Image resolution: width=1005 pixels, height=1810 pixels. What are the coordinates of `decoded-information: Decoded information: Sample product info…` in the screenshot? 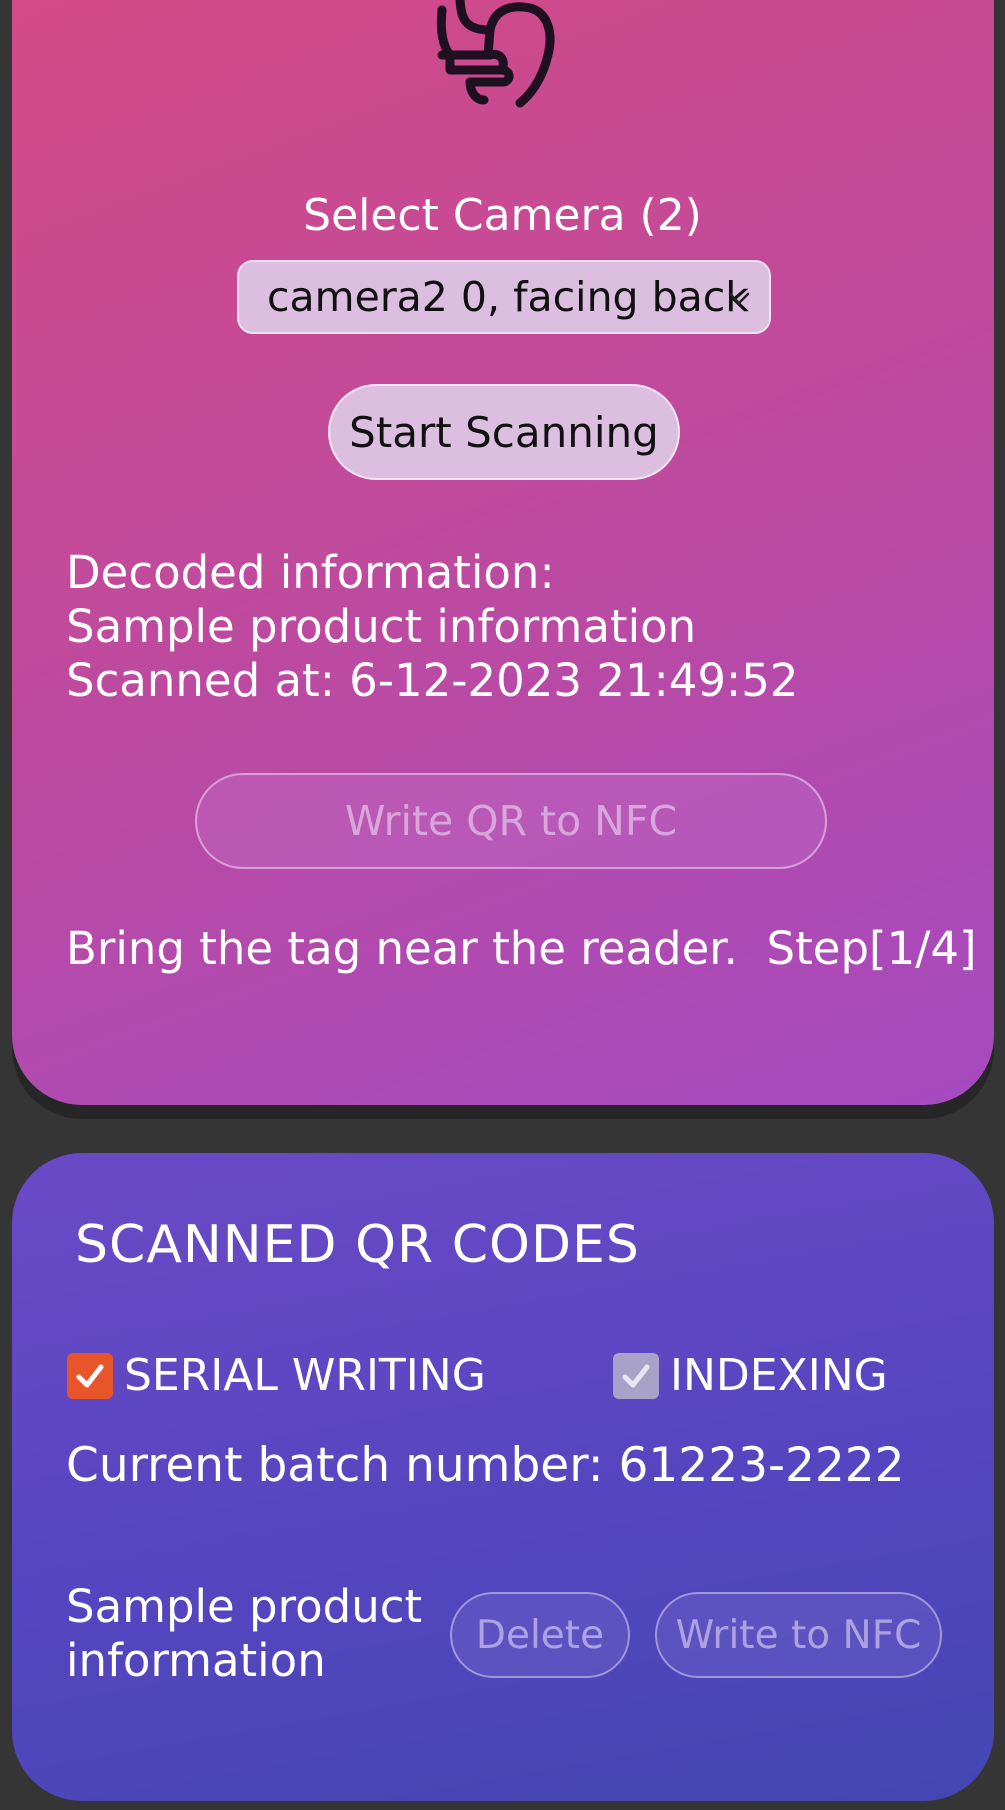 It's located at (432, 627).